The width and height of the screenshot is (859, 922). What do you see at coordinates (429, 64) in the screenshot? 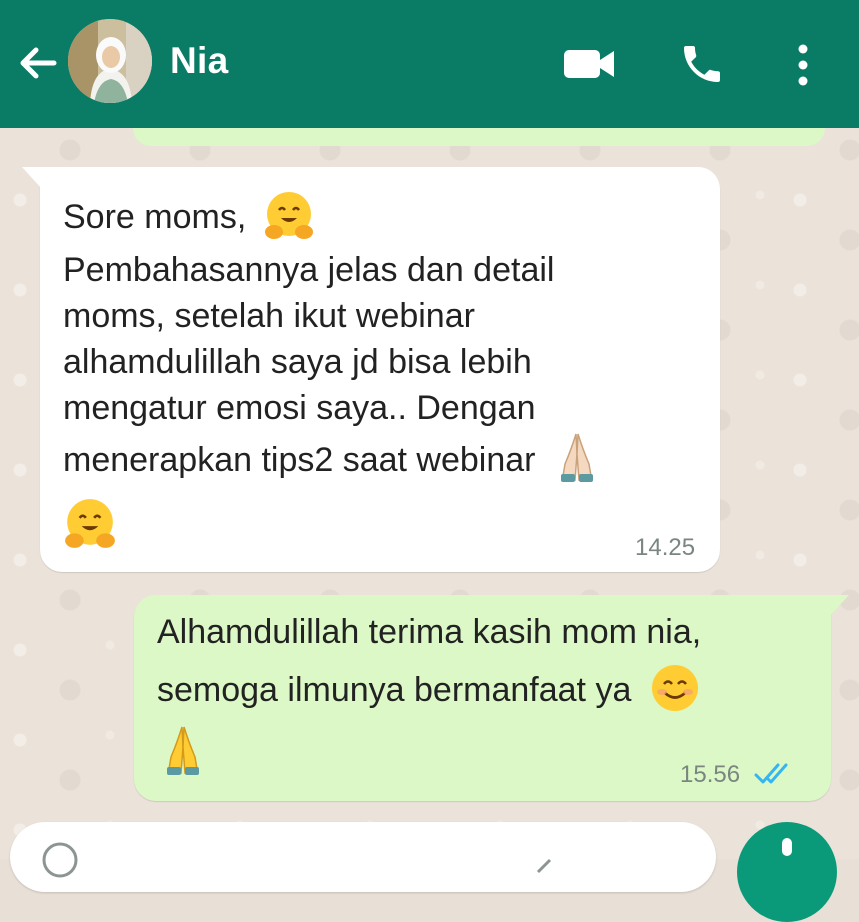
I see `chat-header: Nia` at bounding box center [429, 64].